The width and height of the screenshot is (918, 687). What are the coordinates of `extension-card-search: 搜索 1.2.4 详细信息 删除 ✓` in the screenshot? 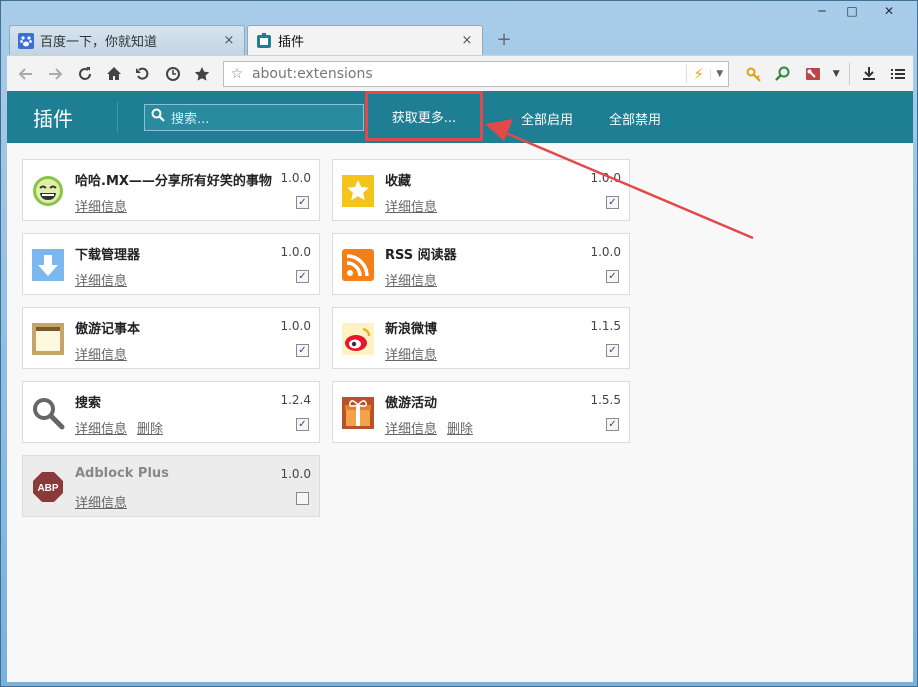 It's located at (171, 412).